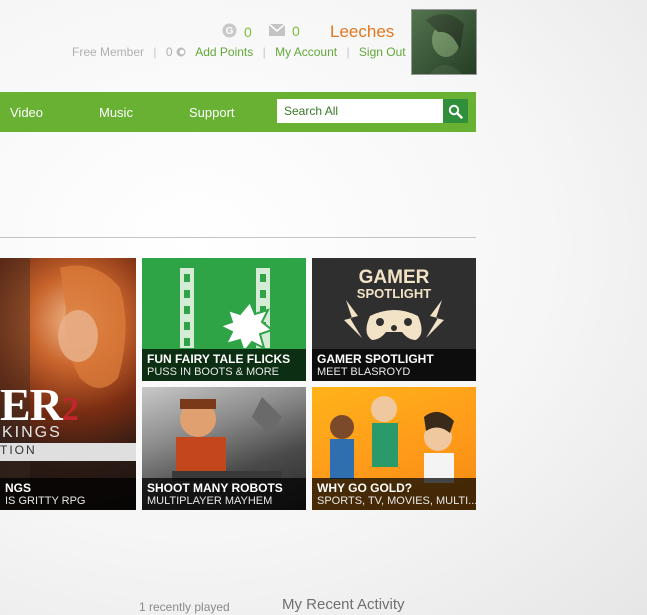 This screenshot has height=615, width=647. Describe the element at coordinates (394, 277) in the screenshot. I see `spotlight-art-line1: GAMER` at that location.